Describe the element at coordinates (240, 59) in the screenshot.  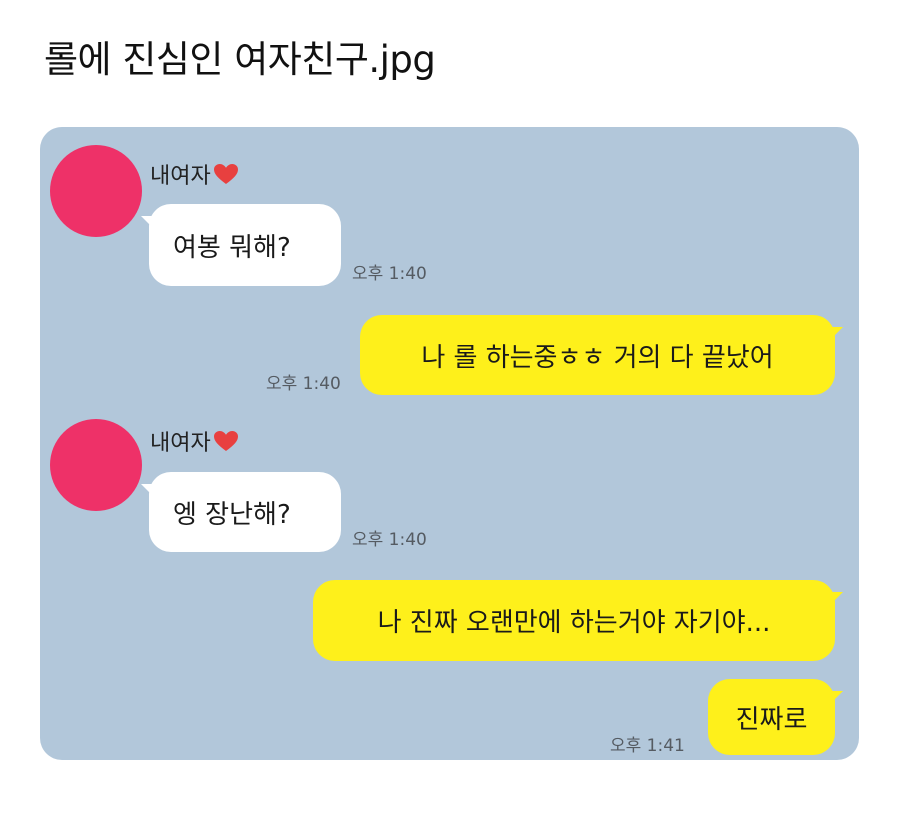
I see `post-title: 롤에 진심인 여자친구.jpg` at that location.